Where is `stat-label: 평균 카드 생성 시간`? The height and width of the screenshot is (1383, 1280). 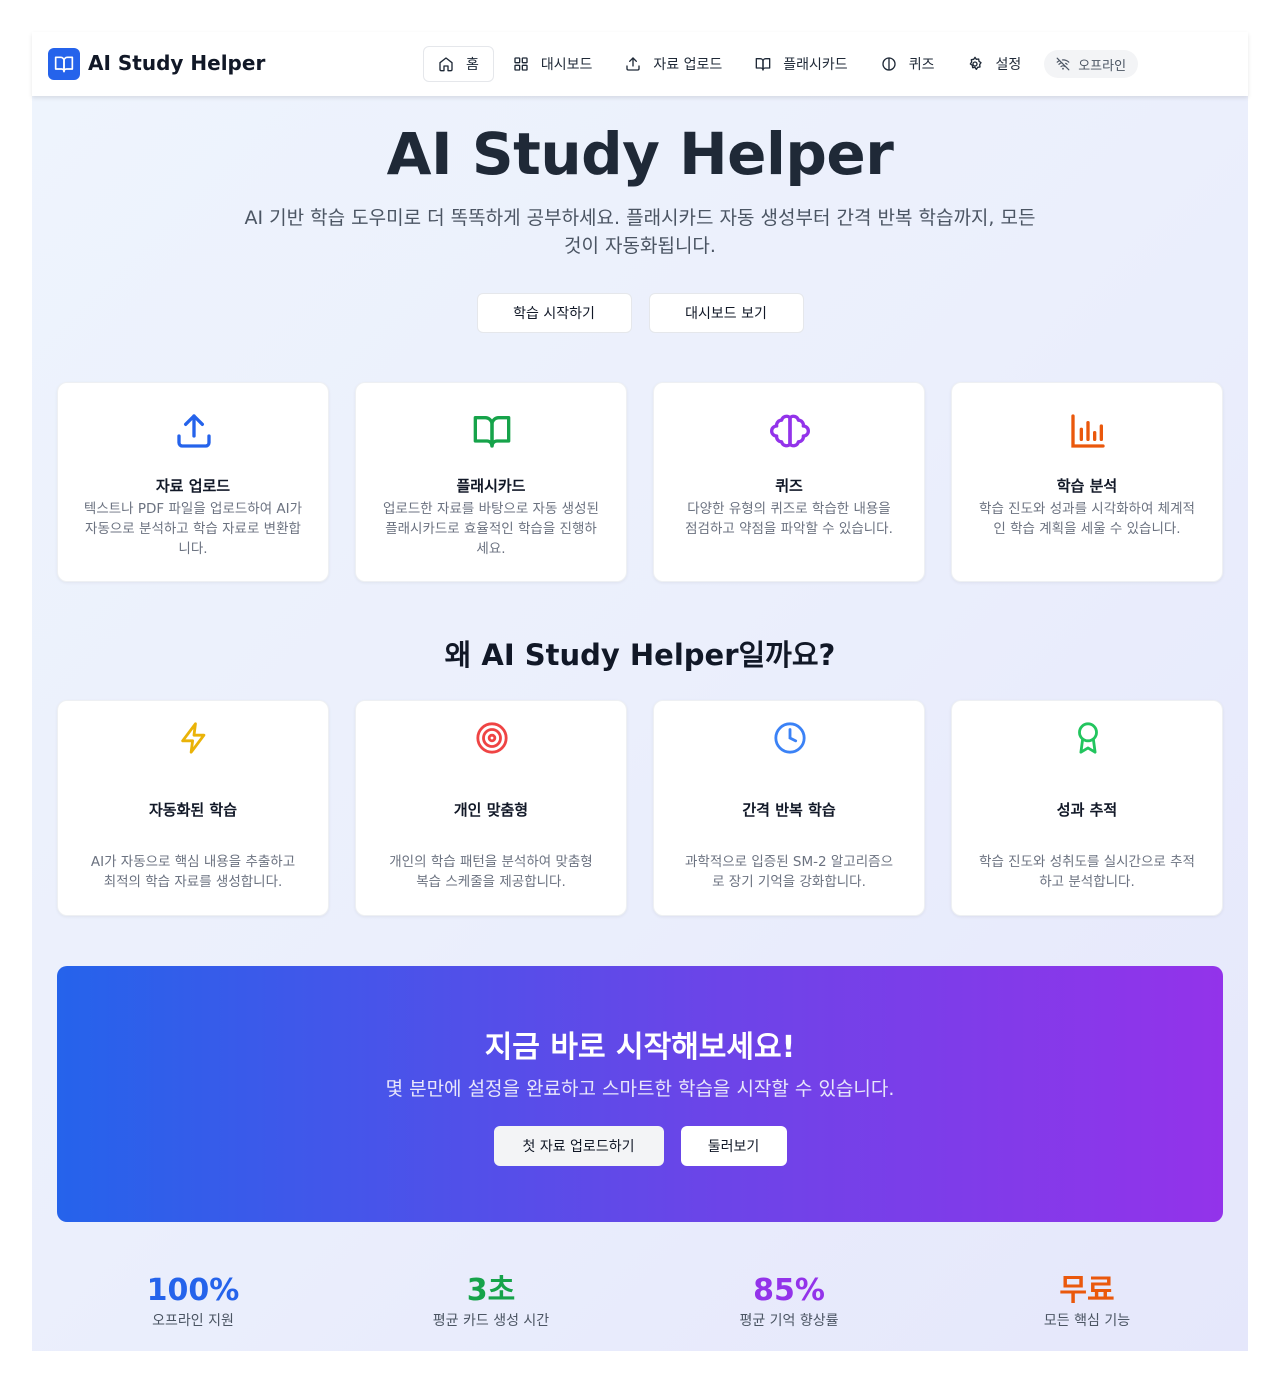 stat-label: 평균 카드 생성 시간 is located at coordinates (491, 1321).